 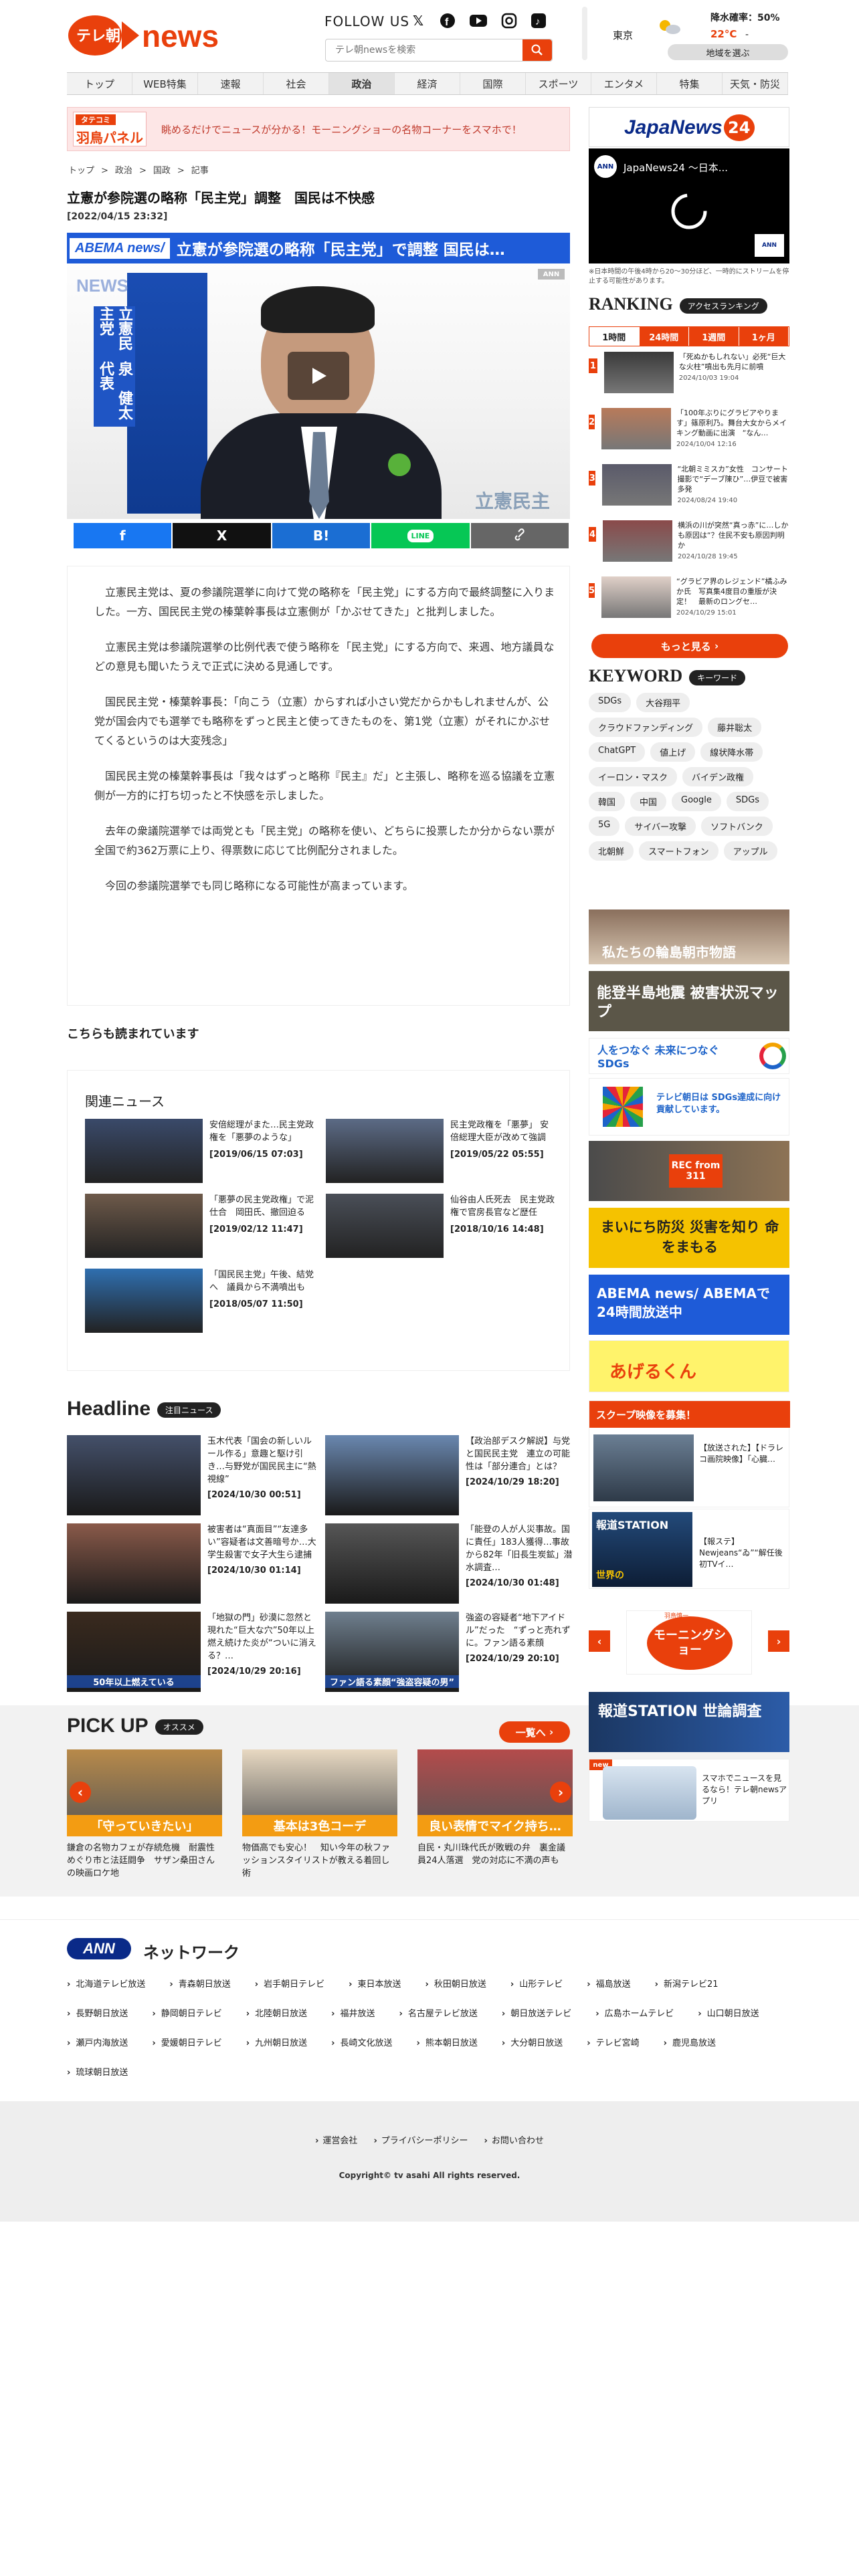 I want to click on footer-link: お問い合わせ, so click(x=514, y=2139).